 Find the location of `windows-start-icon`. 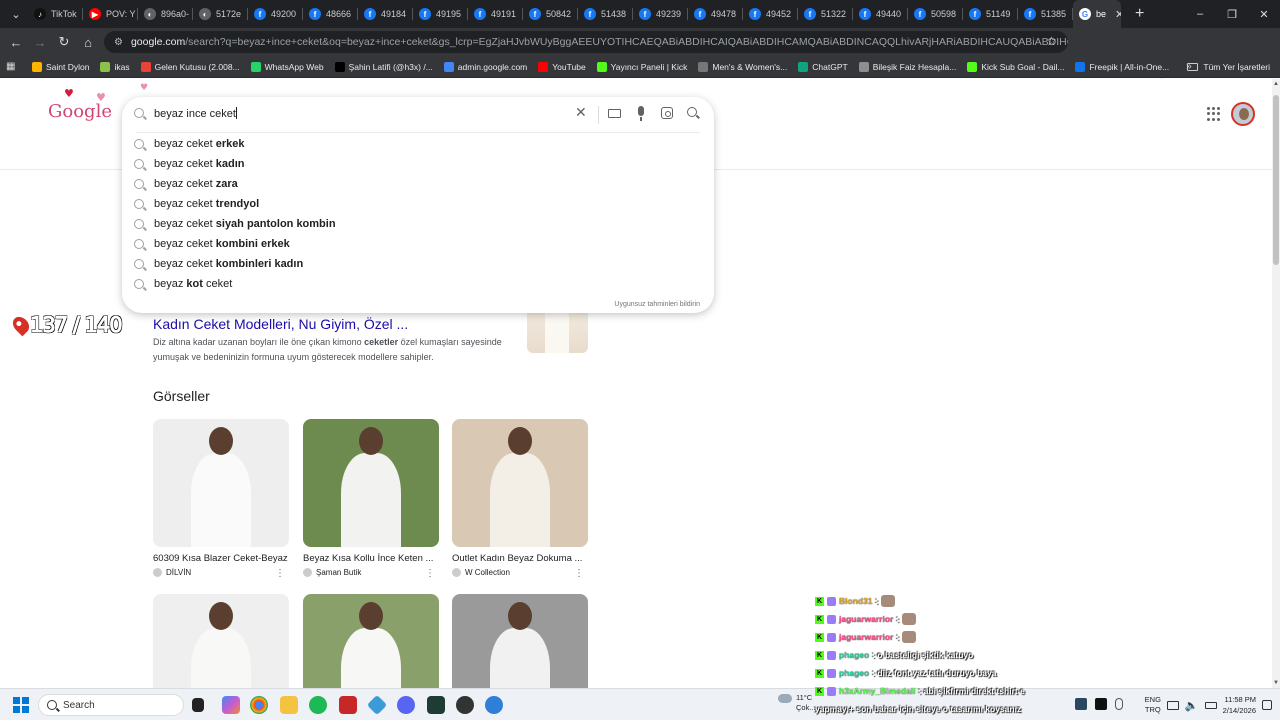

windows-start-icon is located at coordinates (21, 705).